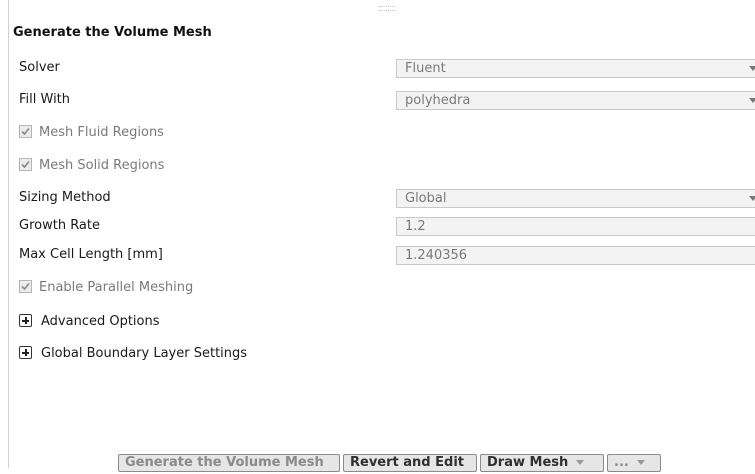 The width and height of the screenshot is (755, 474). Describe the element at coordinates (116, 287) in the screenshot. I see `enable-parallel-meshing-label: Enable Parallel Meshing` at that location.